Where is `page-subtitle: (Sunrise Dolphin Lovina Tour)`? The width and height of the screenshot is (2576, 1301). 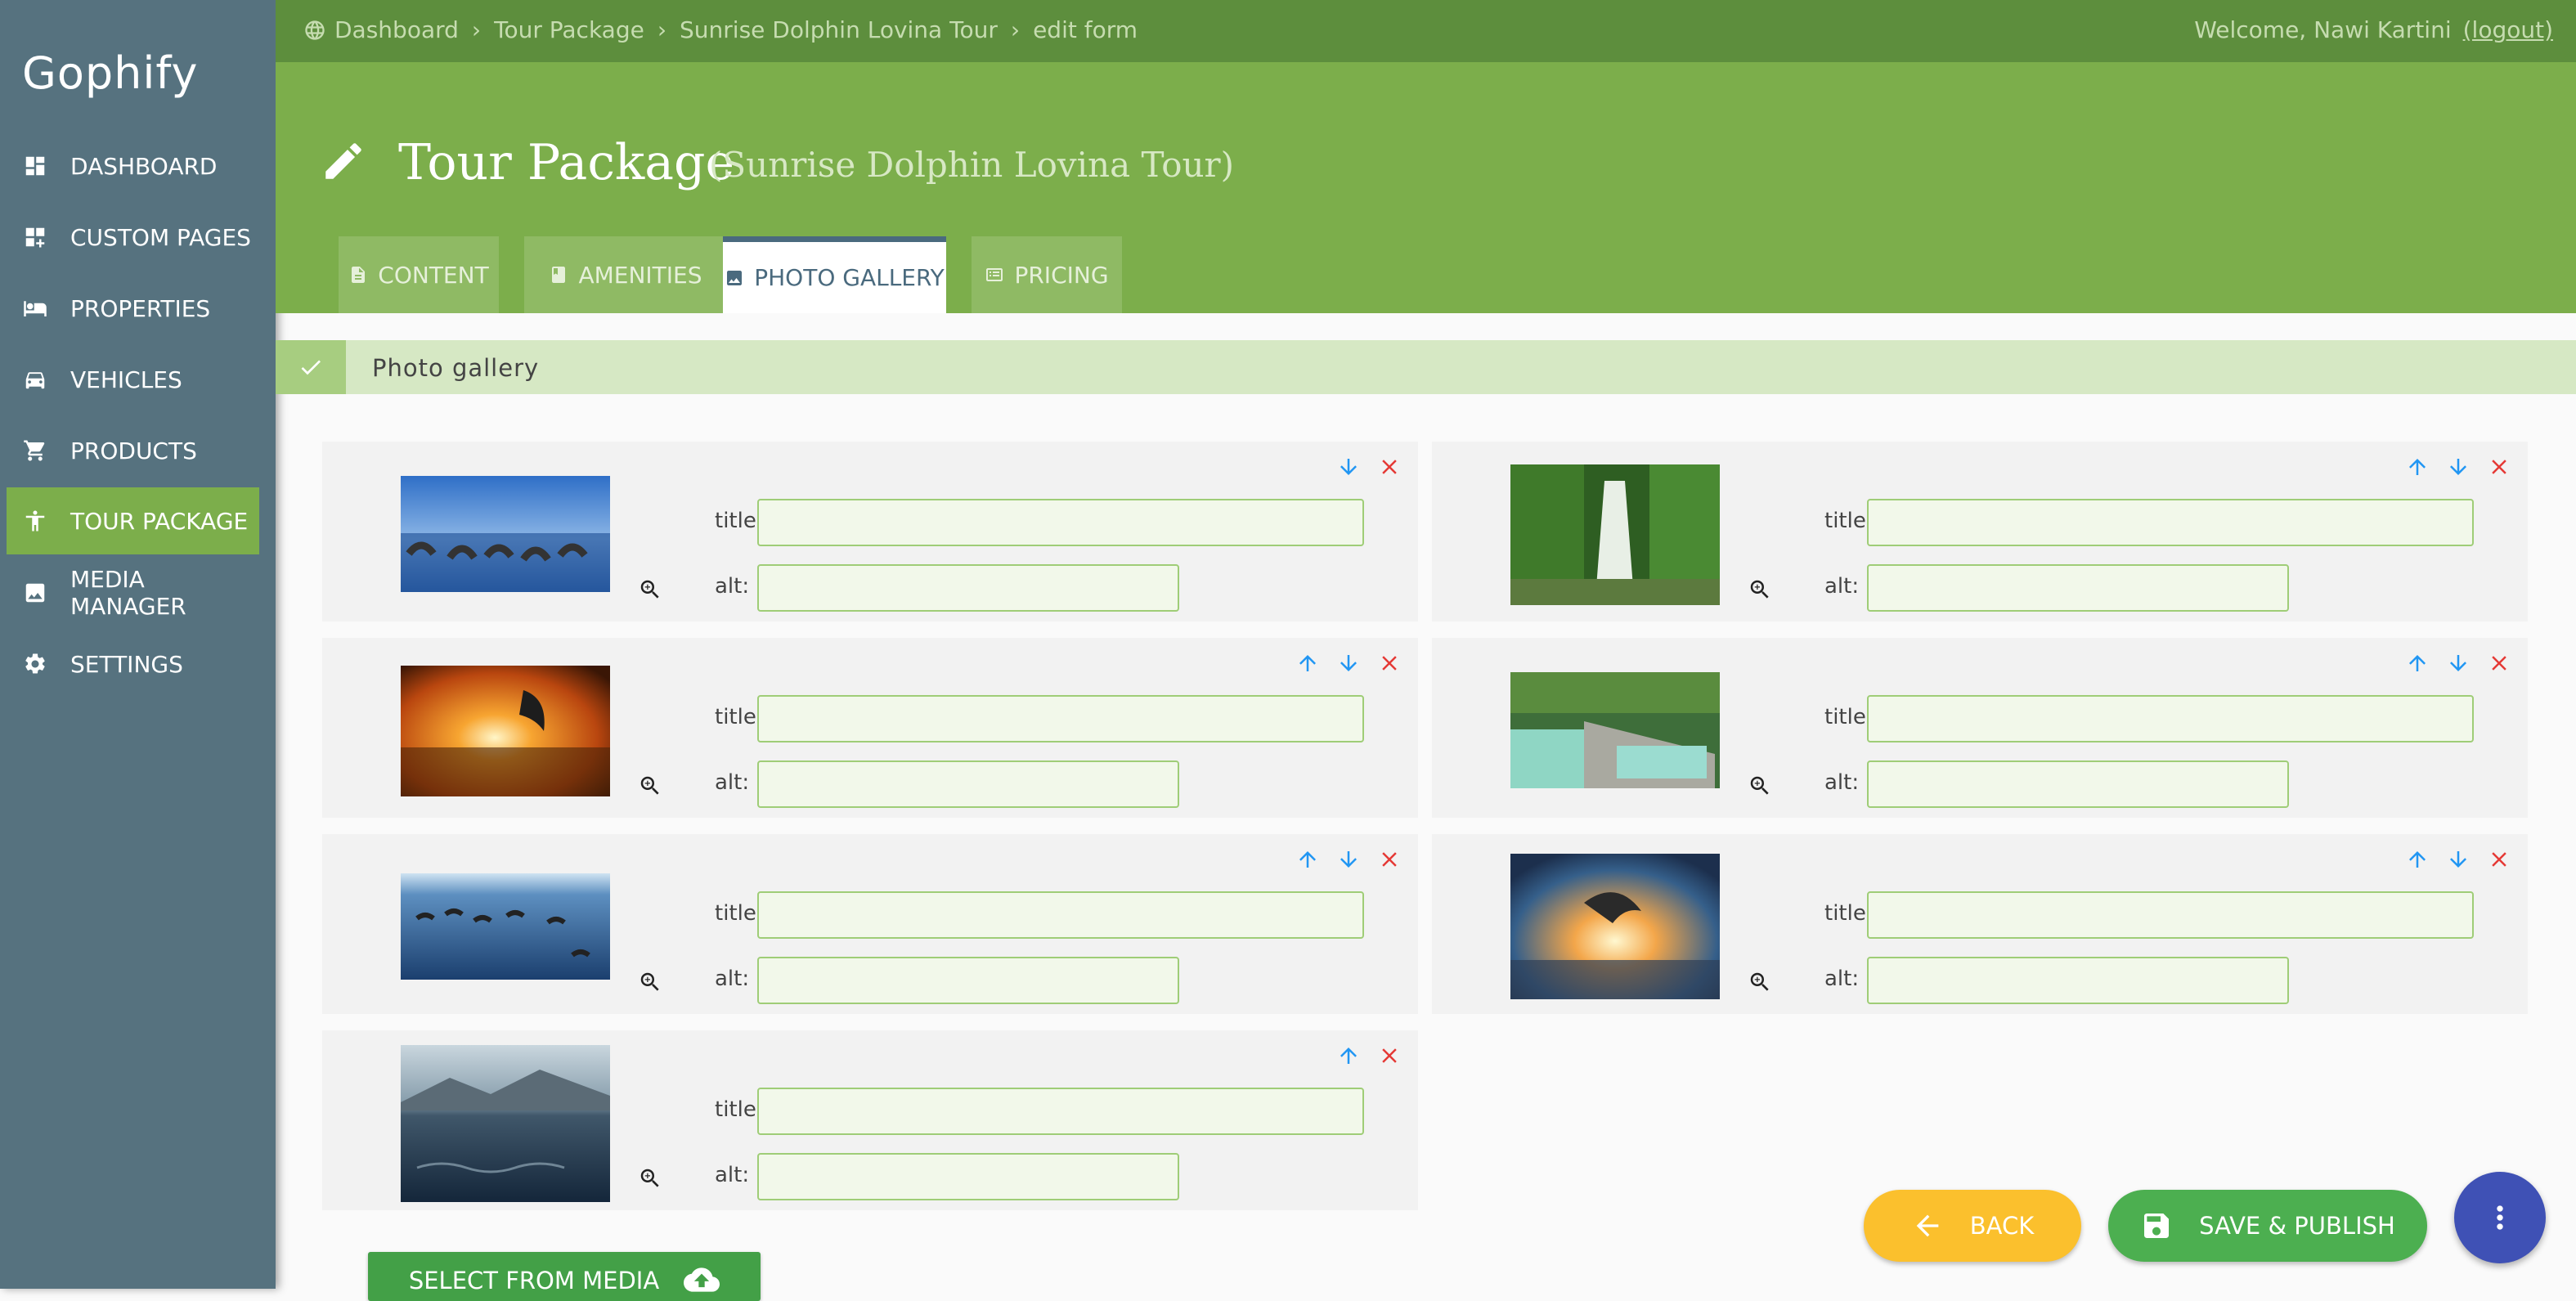
page-subtitle: (Sunrise Dolphin Lovina Tour) is located at coordinates (972, 165).